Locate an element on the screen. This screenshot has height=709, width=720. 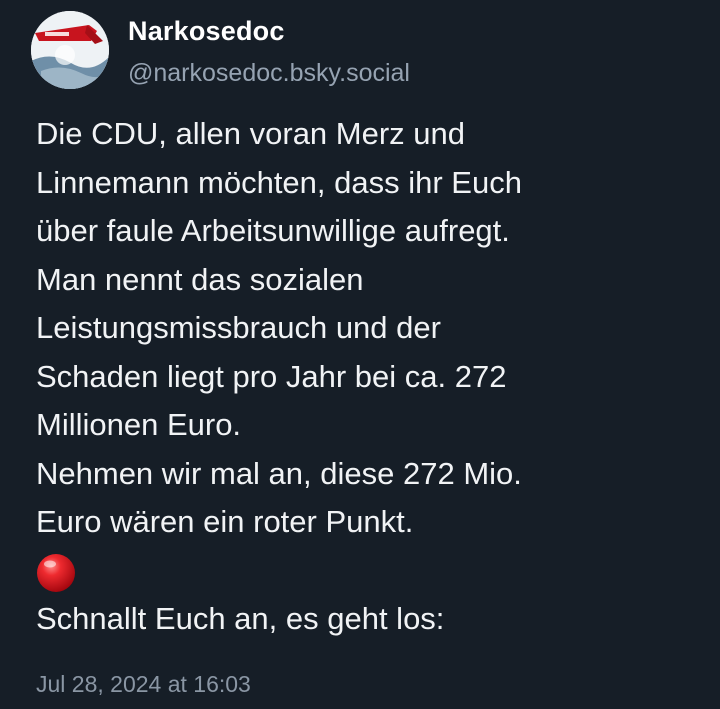
post-text-line: Millionen Euro. is located at coordinates (139, 424).